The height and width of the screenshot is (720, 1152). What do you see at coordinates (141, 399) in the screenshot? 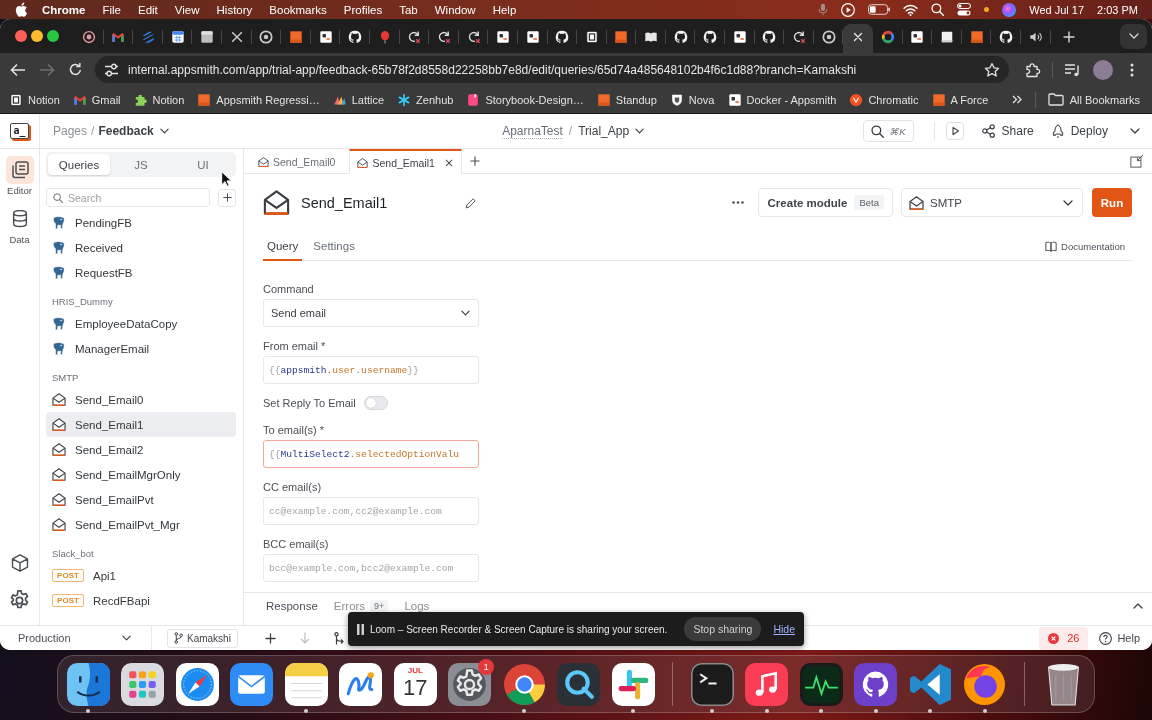
I see `query-item: Send_Email0` at bounding box center [141, 399].